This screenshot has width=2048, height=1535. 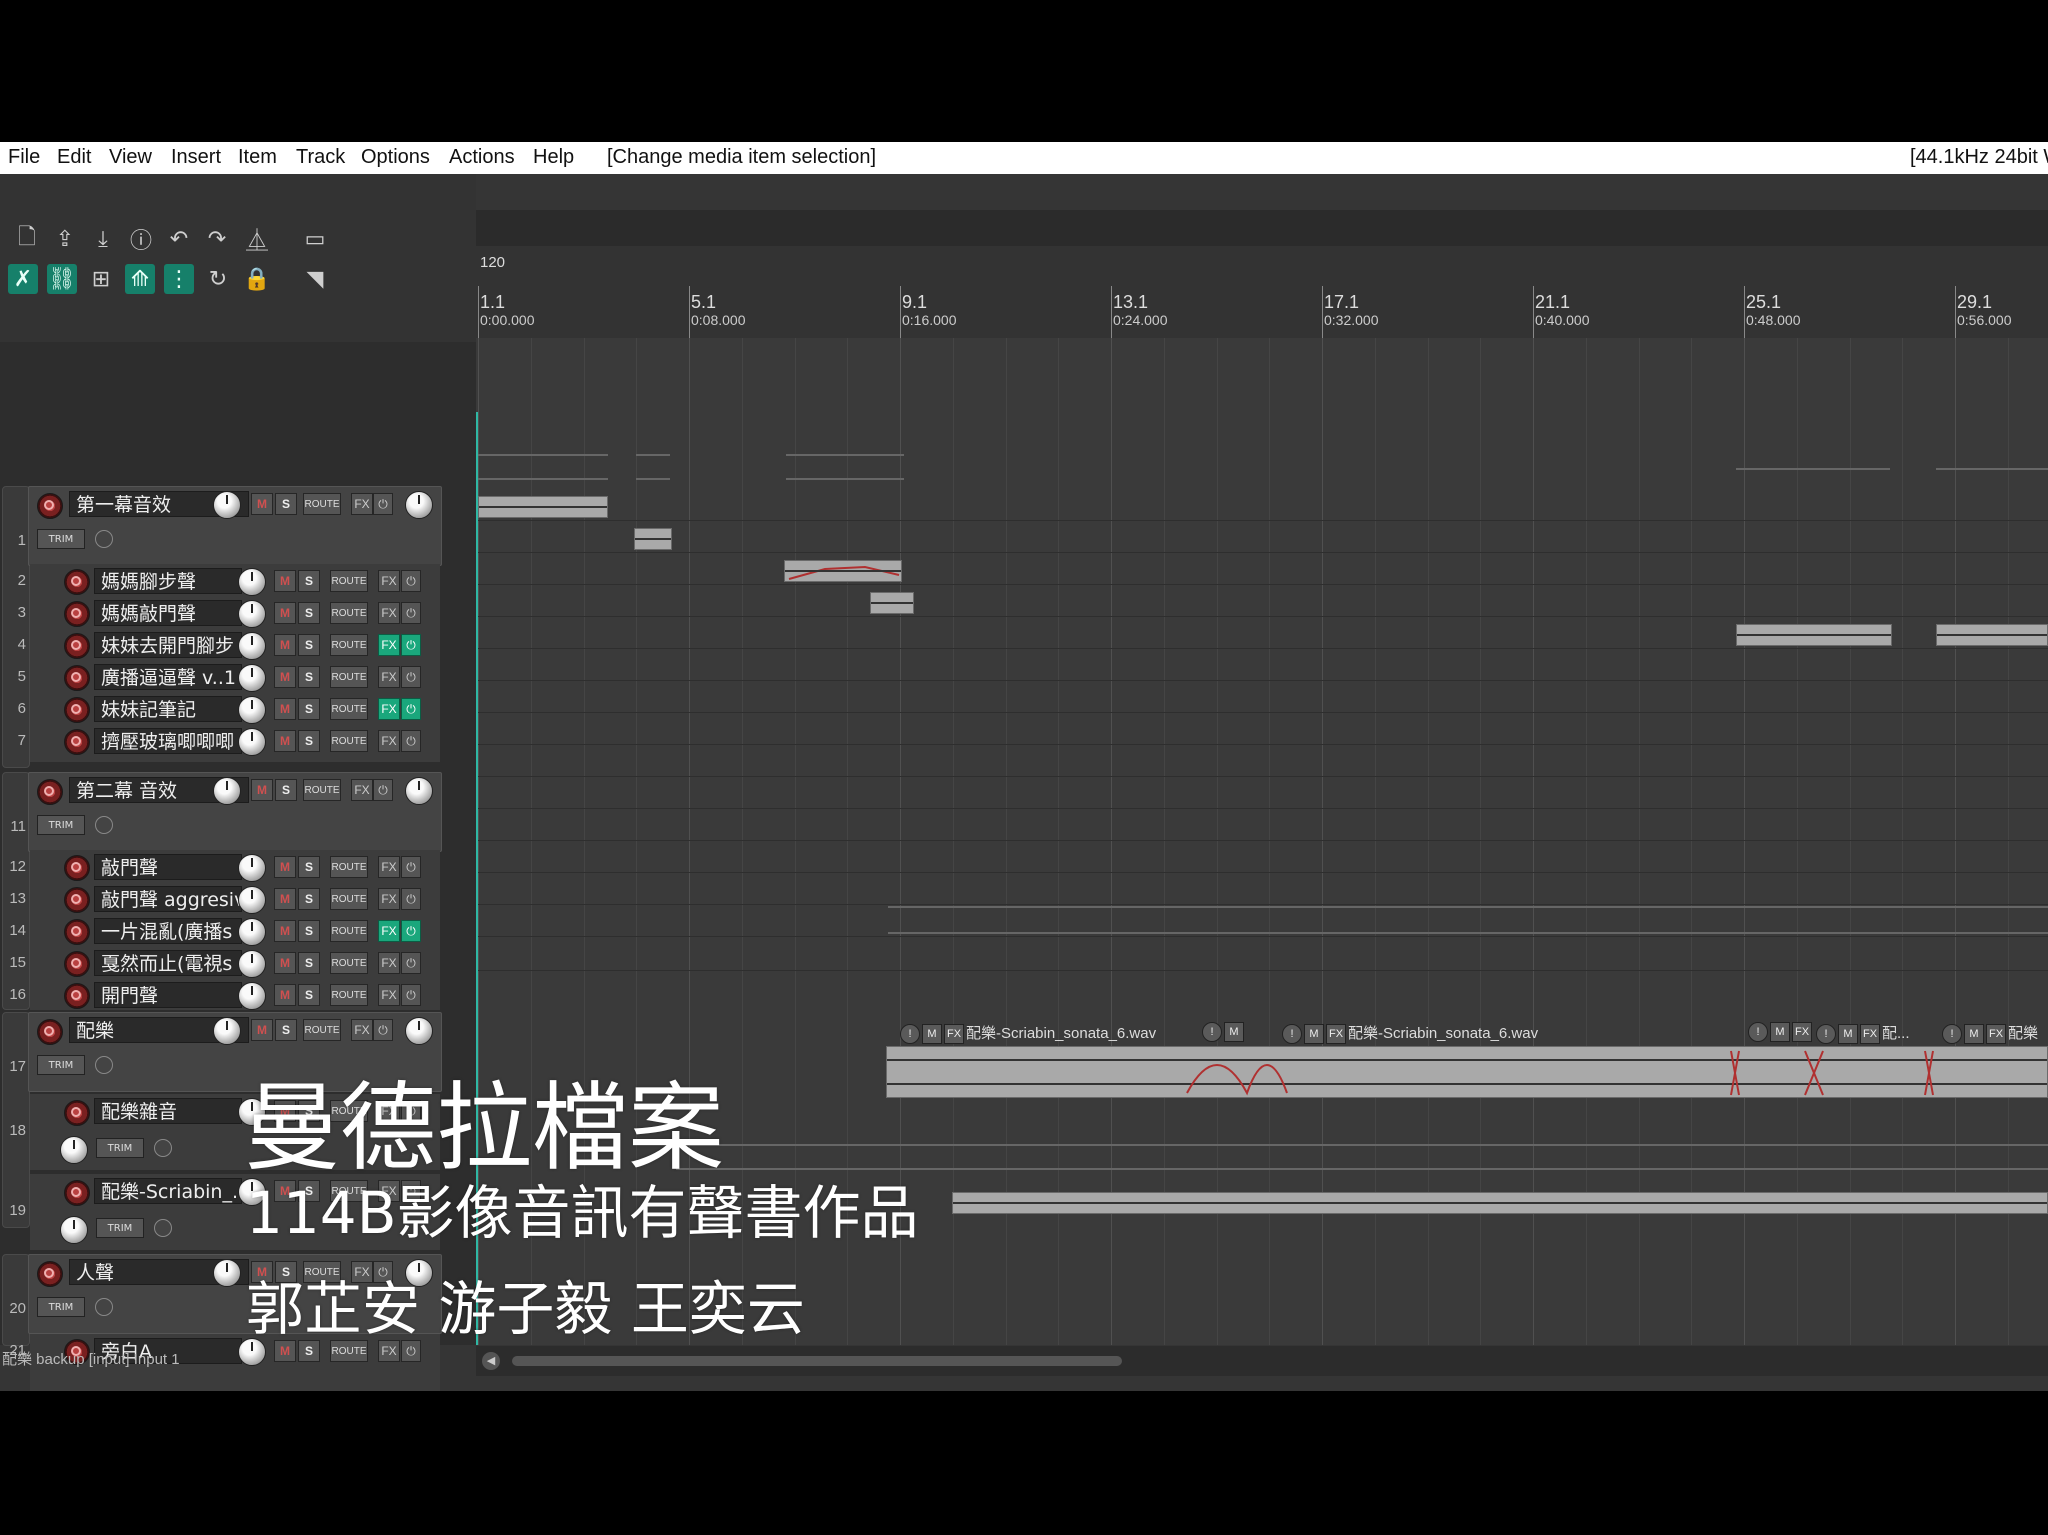 I want to click on lock-icon: 🔒, so click(x=257, y=279).